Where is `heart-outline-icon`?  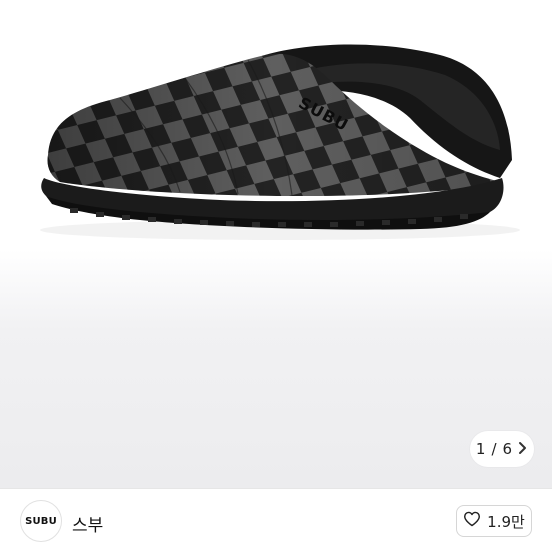 heart-outline-icon is located at coordinates (472, 521).